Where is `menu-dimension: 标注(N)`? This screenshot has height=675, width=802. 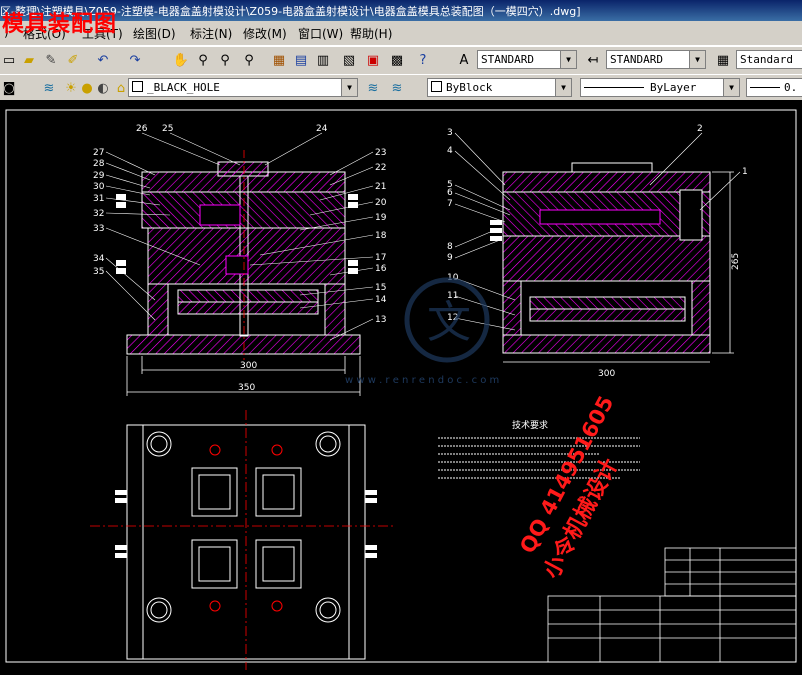 menu-dimension: 标注(N) is located at coordinates (211, 33).